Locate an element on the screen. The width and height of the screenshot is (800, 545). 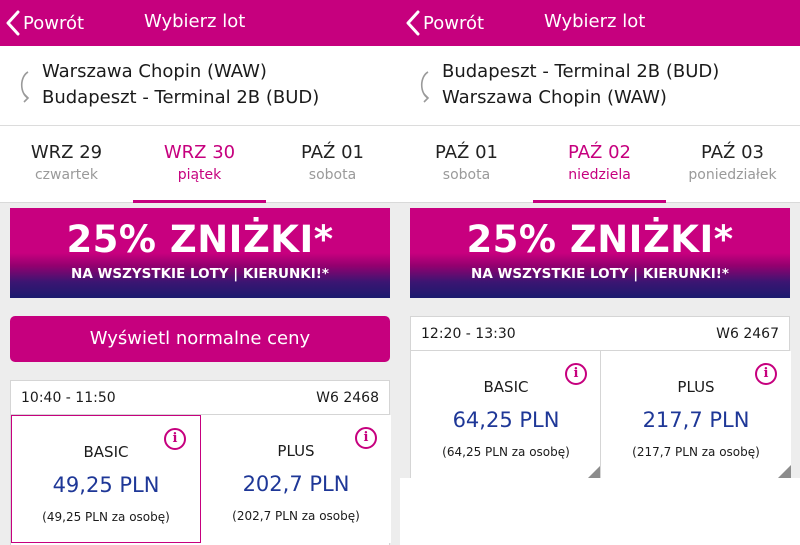
flight-number: W6 2467 is located at coordinates (747, 334).